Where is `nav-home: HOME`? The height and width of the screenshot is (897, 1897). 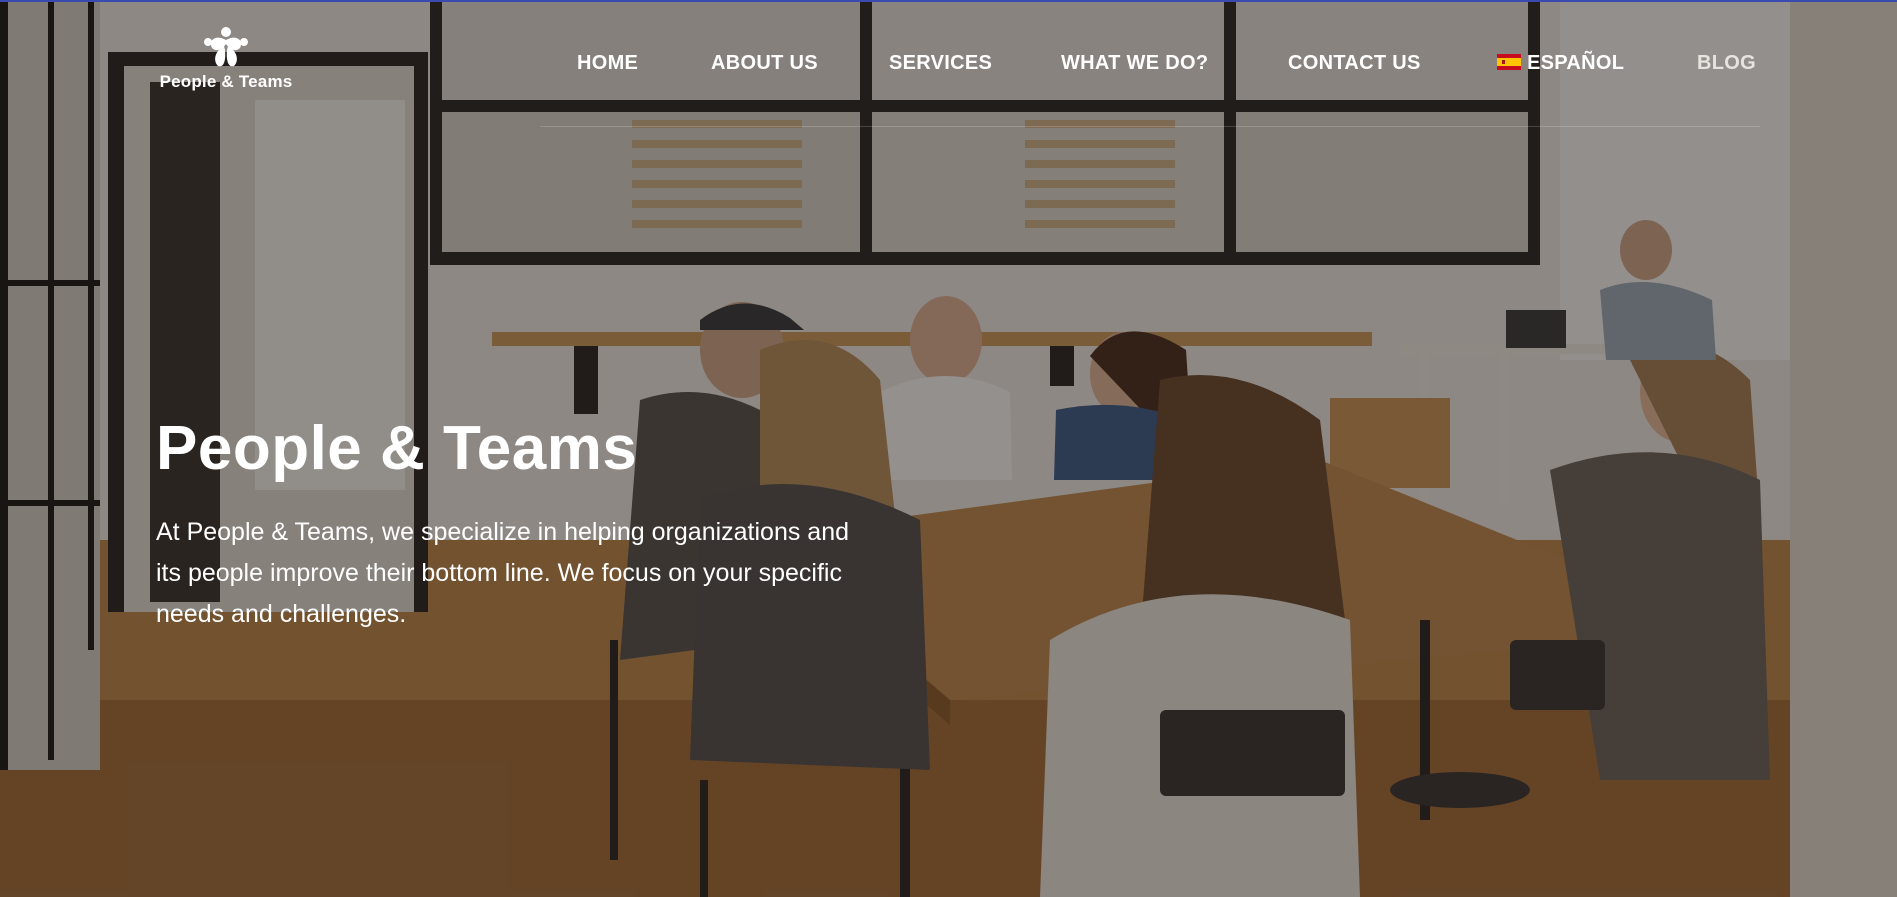 nav-home: HOME is located at coordinates (607, 63).